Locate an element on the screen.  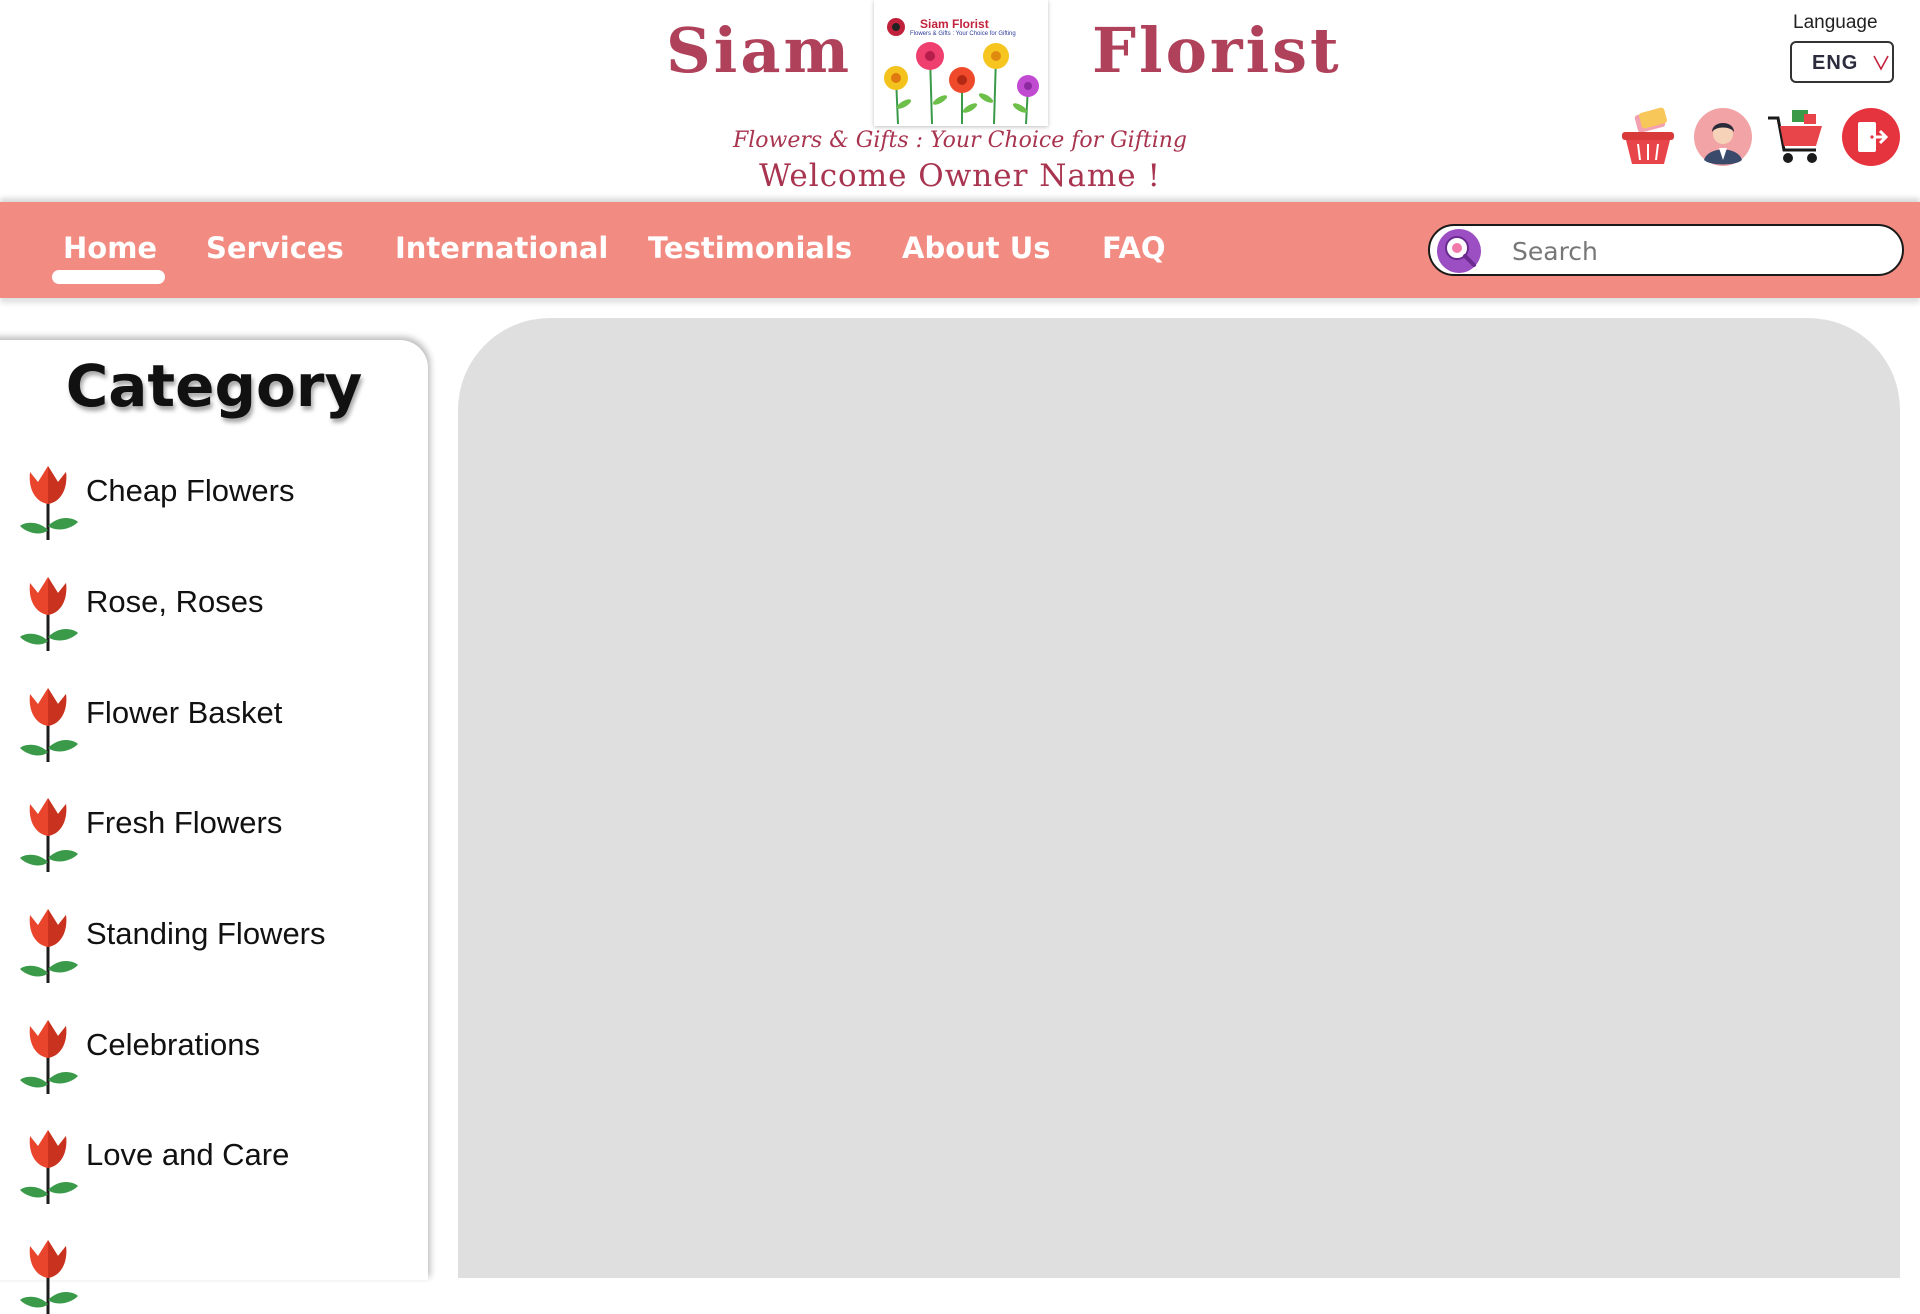
nav-active-indicator is located at coordinates (108, 277).